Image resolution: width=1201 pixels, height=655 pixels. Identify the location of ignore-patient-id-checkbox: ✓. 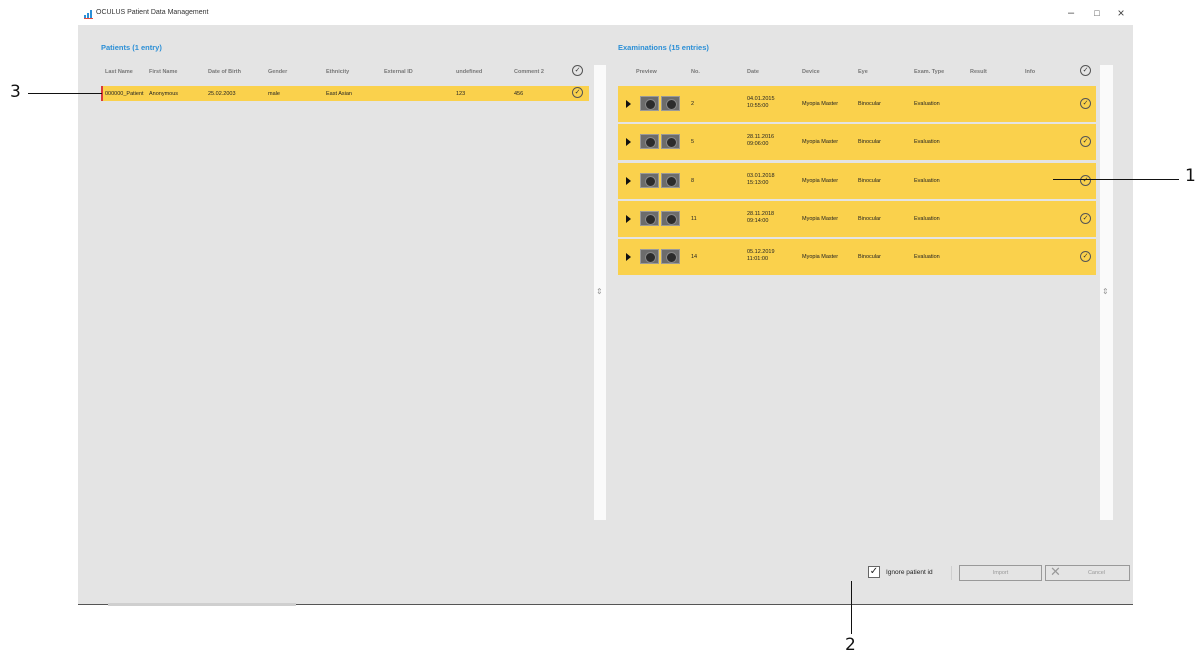
(874, 572).